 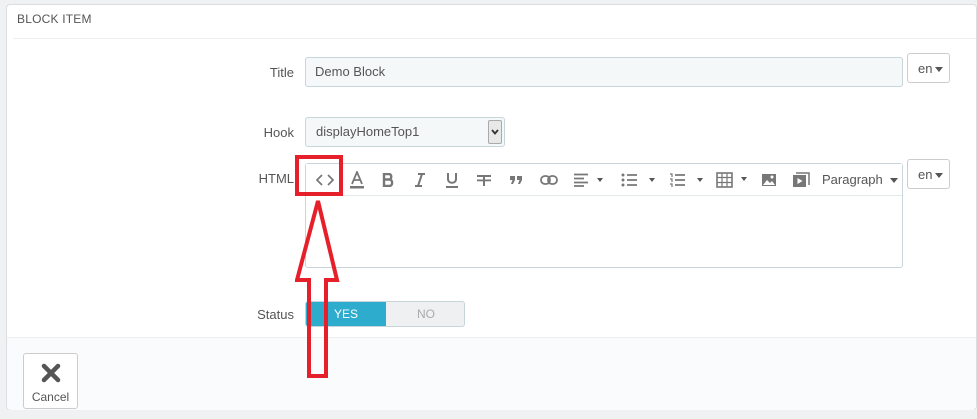 What do you see at coordinates (275, 314) in the screenshot?
I see `status-label: Status` at bounding box center [275, 314].